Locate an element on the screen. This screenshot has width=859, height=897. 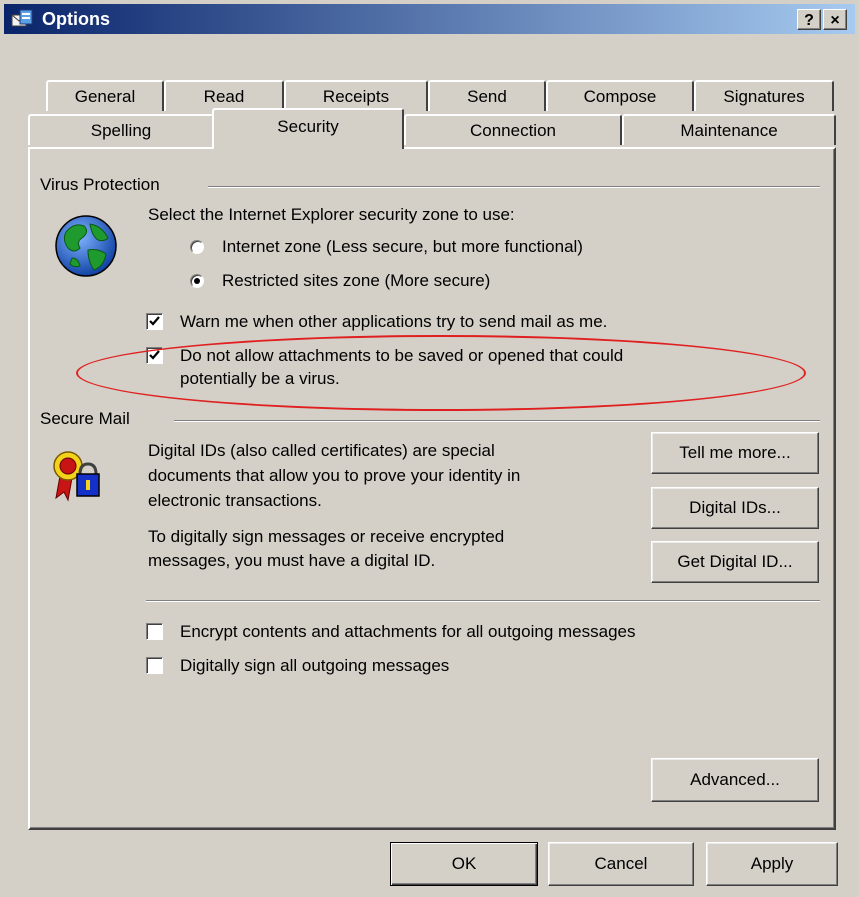
tab-send: Send is located at coordinates (487, 95).